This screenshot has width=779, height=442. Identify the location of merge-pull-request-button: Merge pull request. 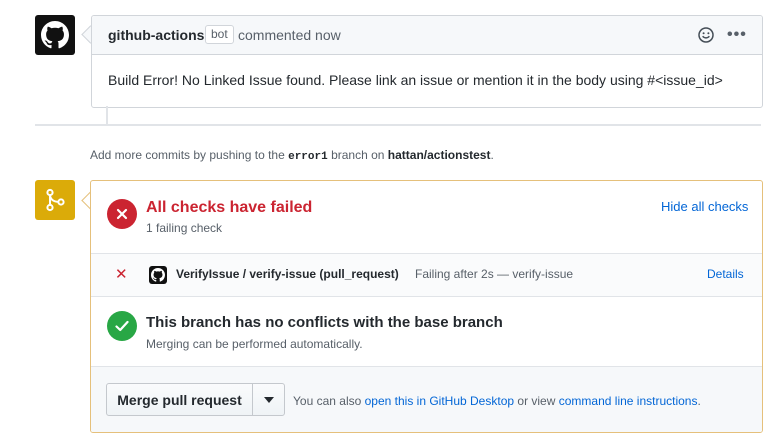
(179, 399).